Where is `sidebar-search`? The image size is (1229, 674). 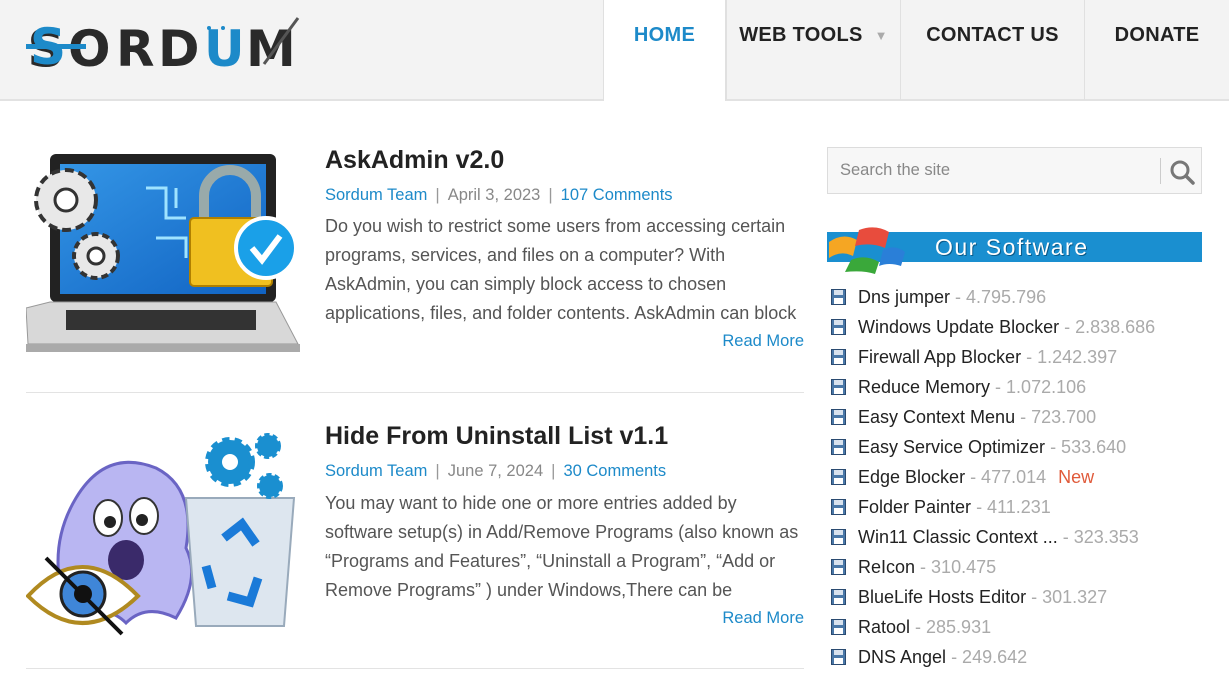
sidebar-search is located at coordinates (1014, 170).